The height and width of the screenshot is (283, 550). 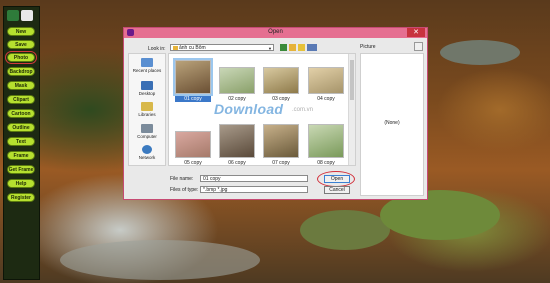 I want to click on file-item: 02 copy, so click(x=237, y=84).